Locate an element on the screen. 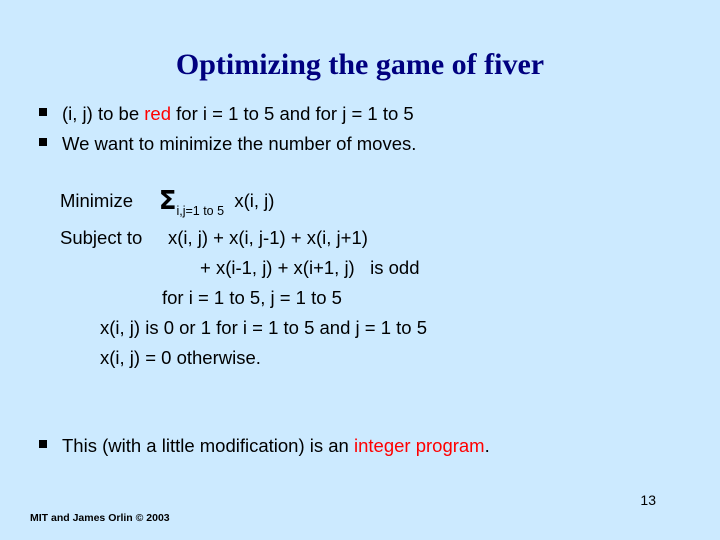  page-title: Optimizing the game of fiver is located at coordinates (360, 64).